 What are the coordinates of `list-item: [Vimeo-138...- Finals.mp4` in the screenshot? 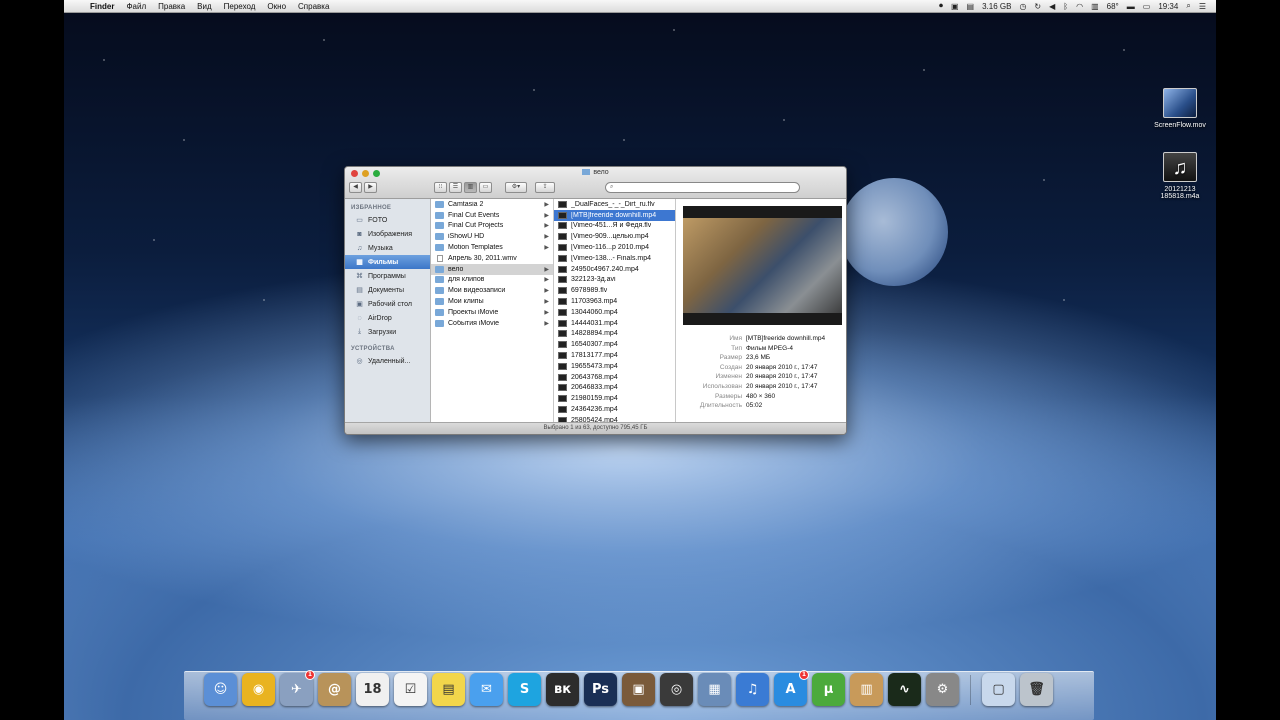 It's located at (614, 258).